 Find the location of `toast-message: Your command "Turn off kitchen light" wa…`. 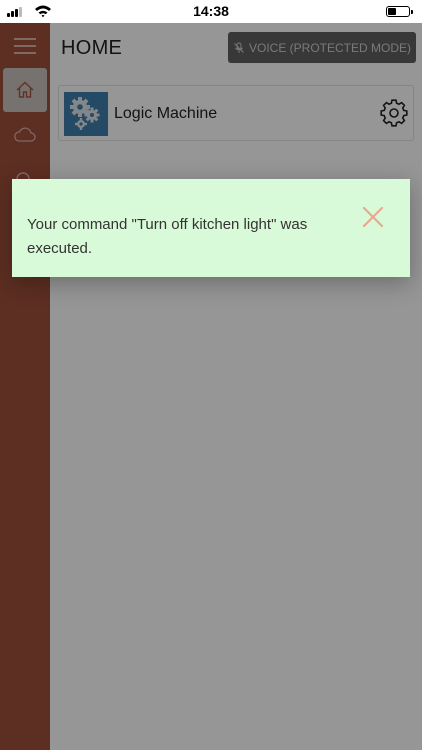

toast-message: Your command "Turn off kitchen light" wa… is located at coordinates (167, 236).